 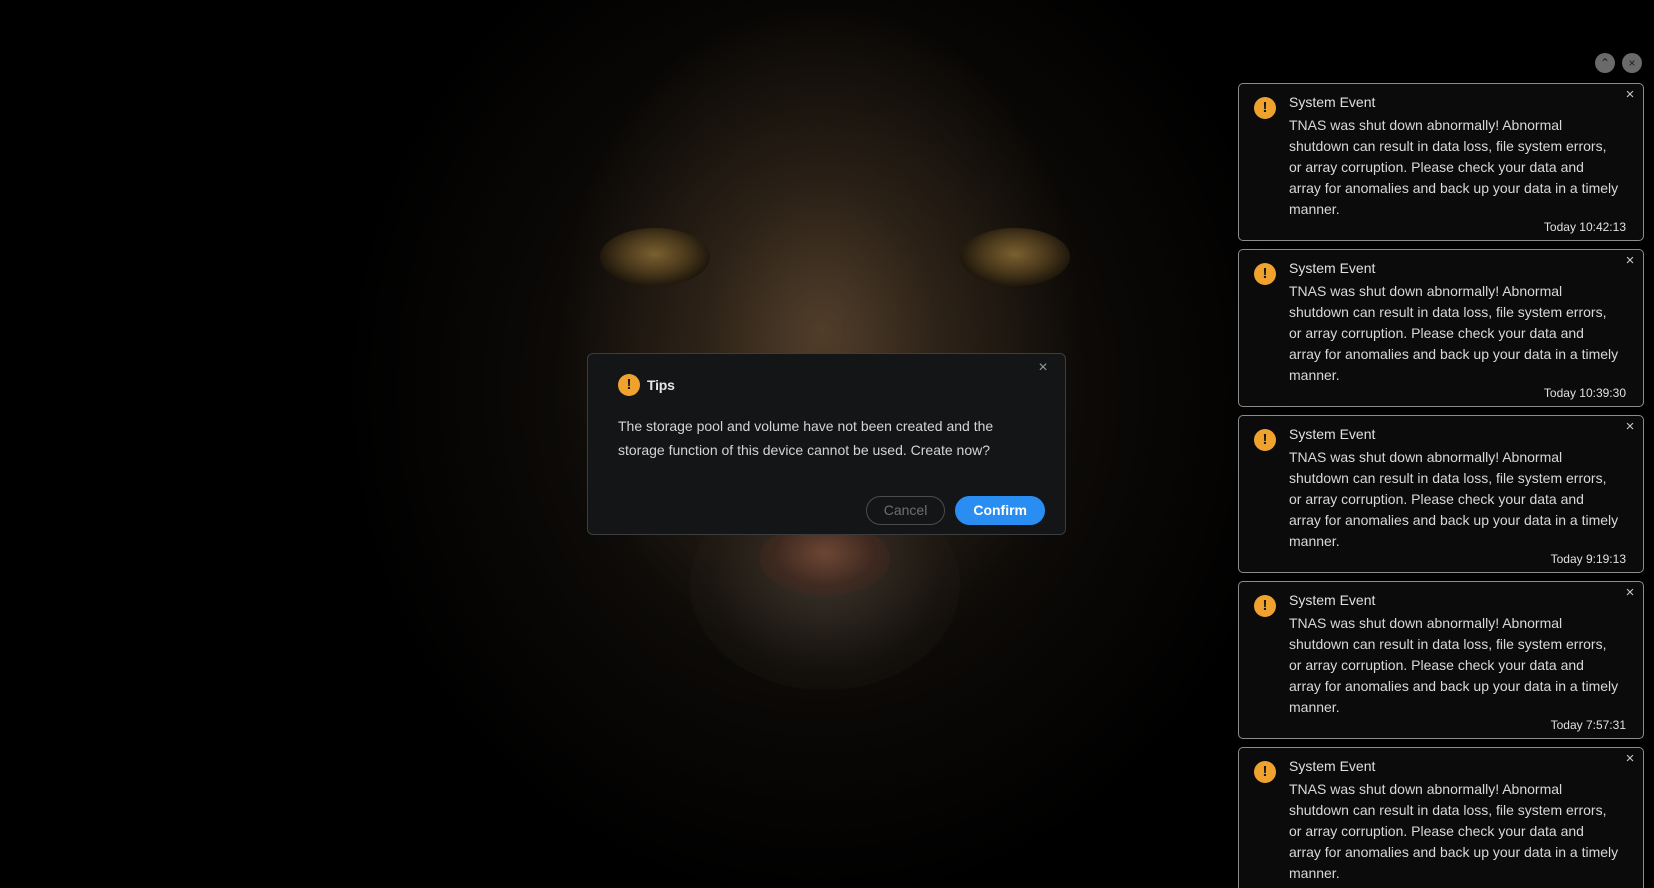 I want to click on cancel-button: Cancel, so click(x=905, y=510).